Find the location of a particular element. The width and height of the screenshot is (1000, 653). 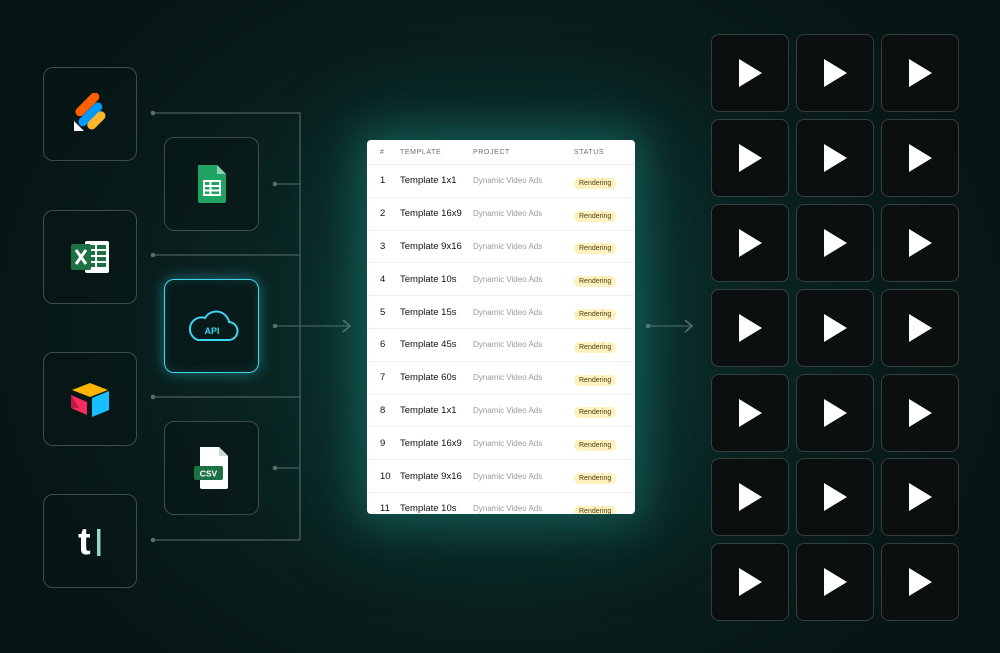

row-number: 8 is located at coordinates (383, 410).